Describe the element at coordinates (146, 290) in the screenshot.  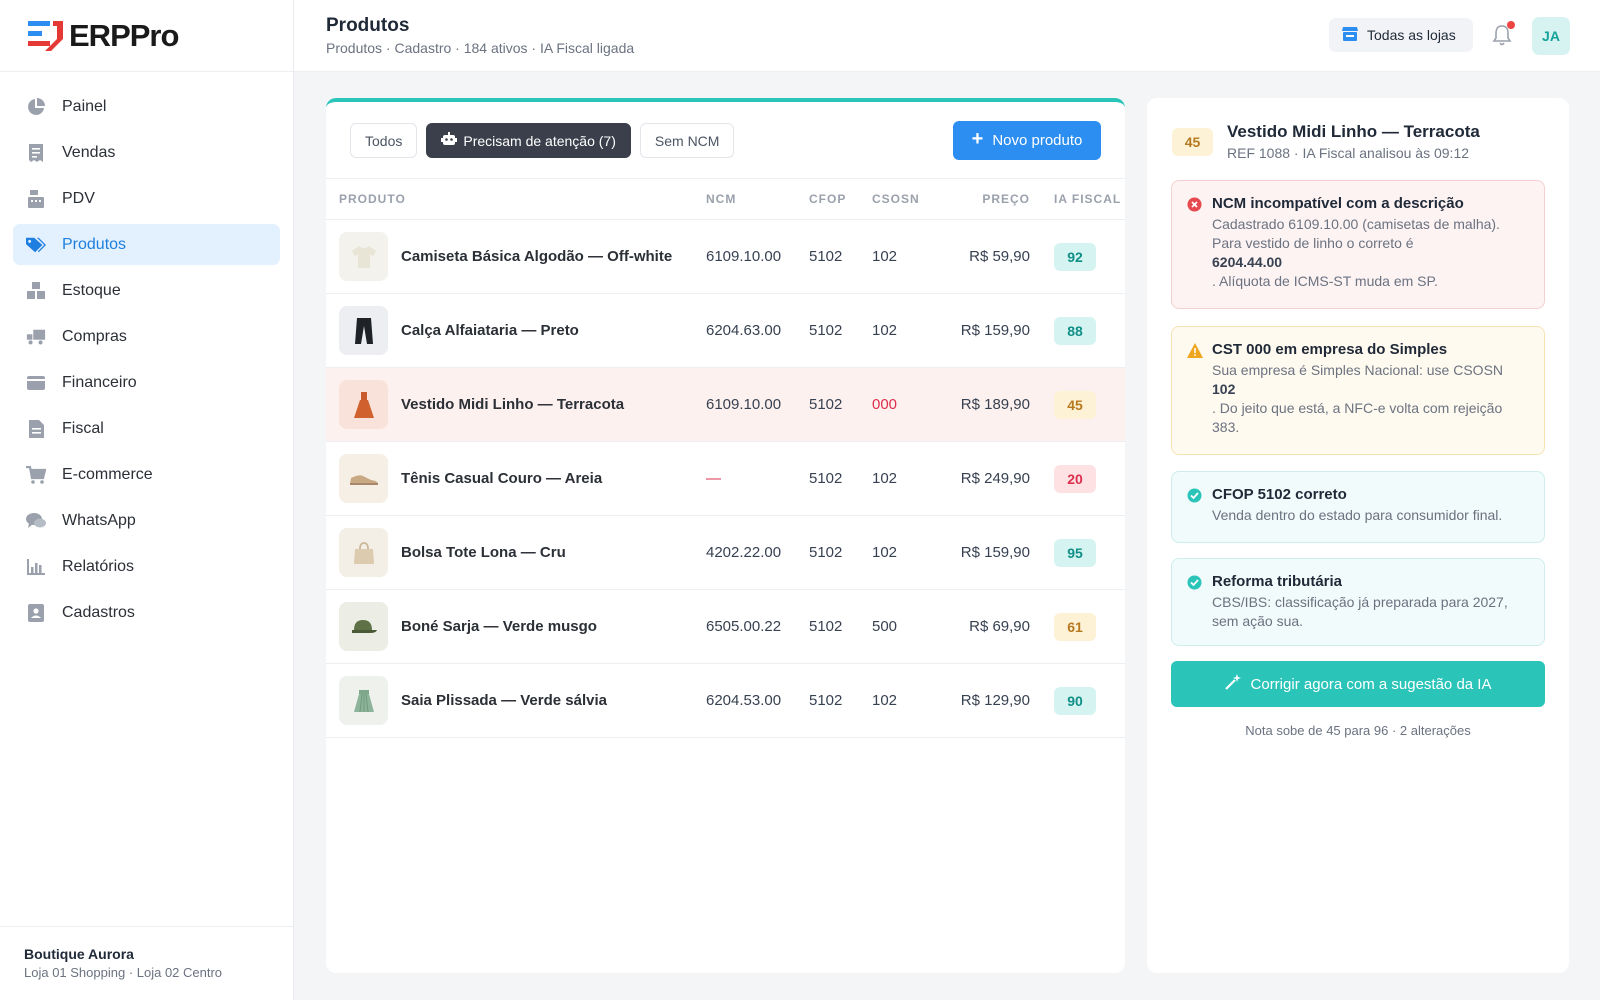
I see `sidebar-item-estoque: Estoque` at that location.